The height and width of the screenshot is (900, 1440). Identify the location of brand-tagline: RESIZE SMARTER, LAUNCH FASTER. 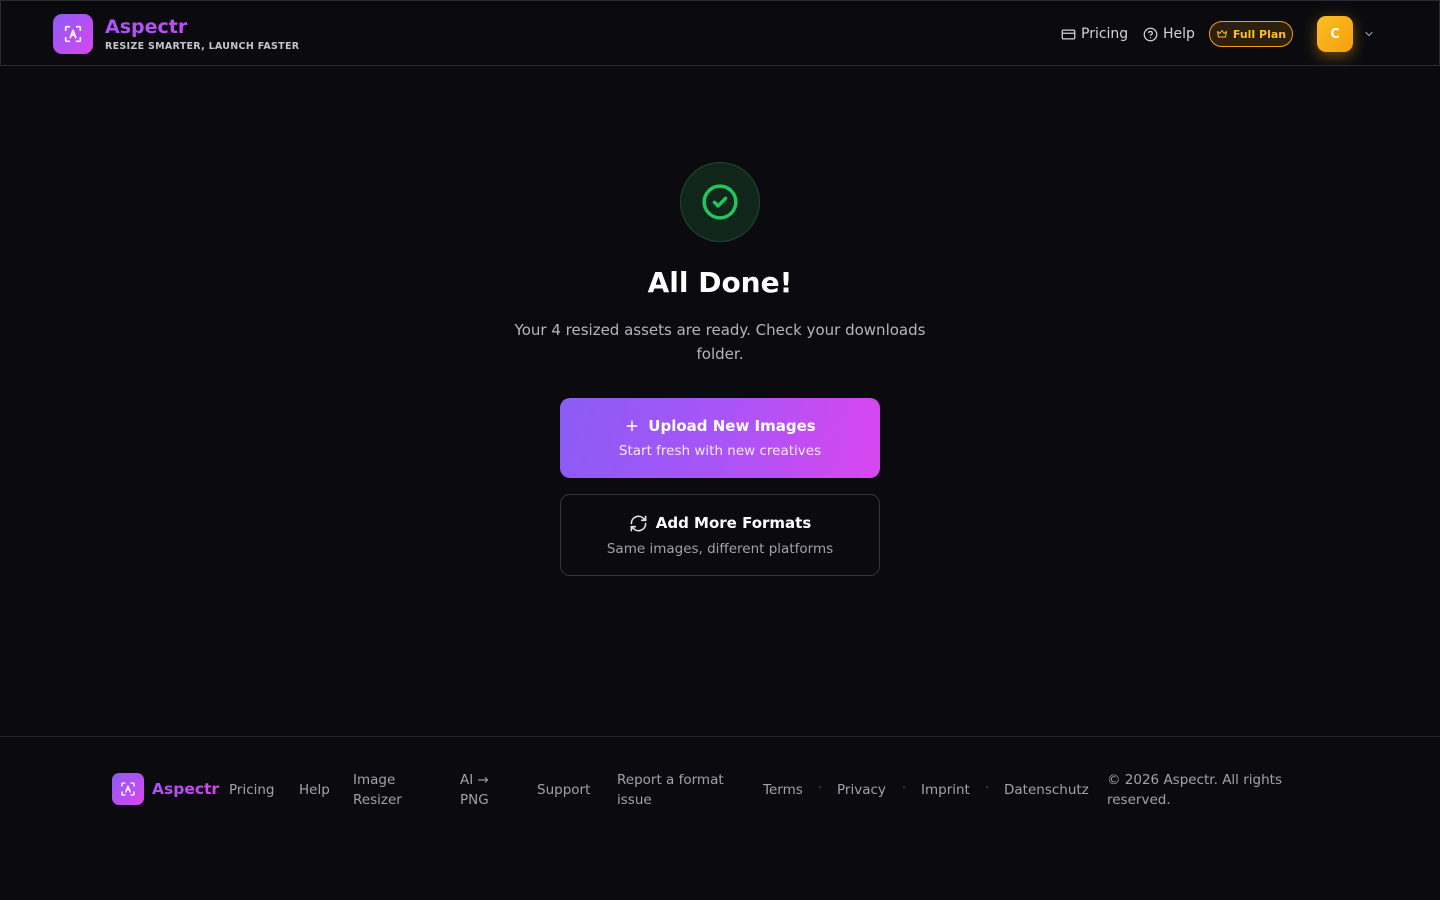
(202, 46).